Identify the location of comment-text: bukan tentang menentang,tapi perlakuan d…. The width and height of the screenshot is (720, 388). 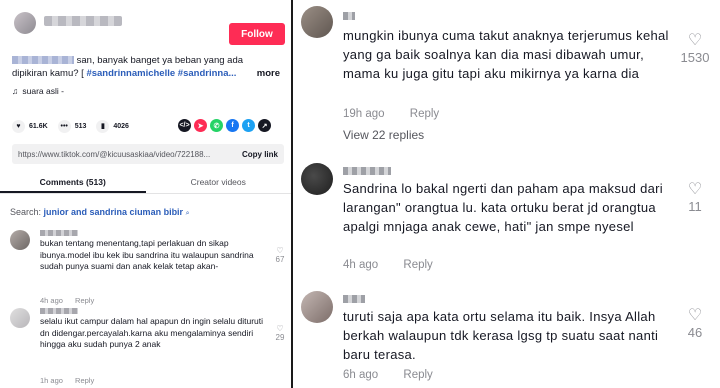
(147, 254).